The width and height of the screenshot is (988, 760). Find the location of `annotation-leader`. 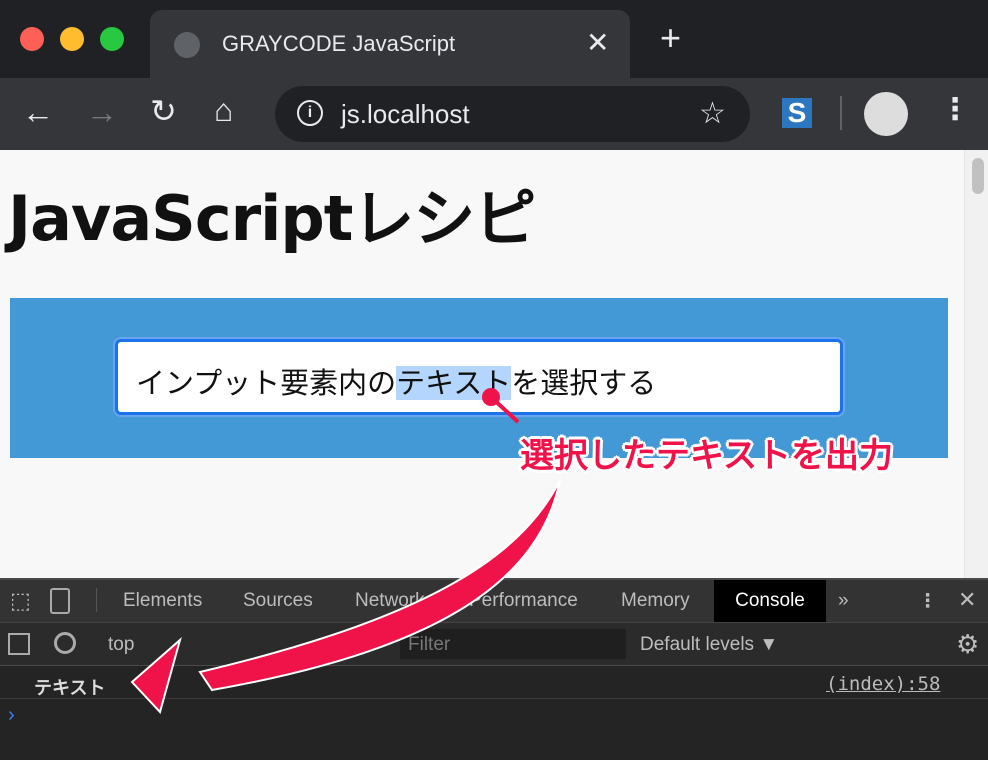

annotation-leader is located at coordinates (504, 409).